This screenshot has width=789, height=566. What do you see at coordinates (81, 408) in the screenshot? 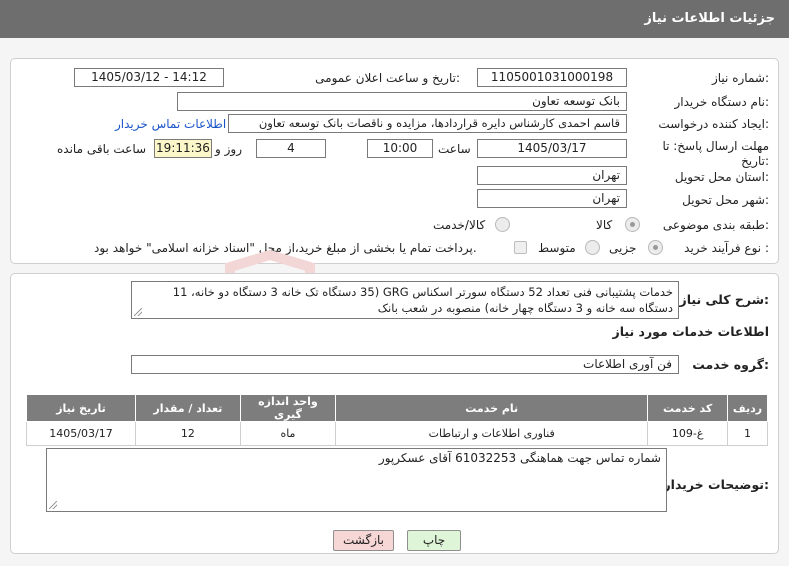
I see `col-need-date: تاریخ نیاز` at bounding box center [81, 408].